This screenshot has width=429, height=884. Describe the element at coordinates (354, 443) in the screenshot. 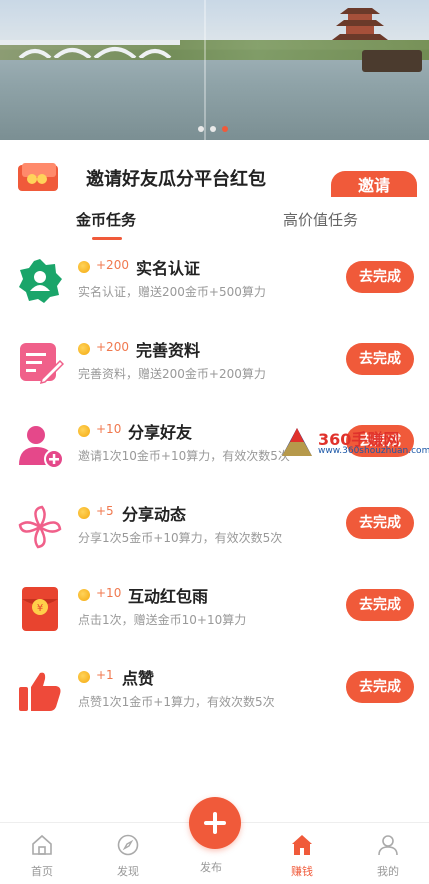

I see `watermark: 360手赚网 www.360shouzhuan.com` at that location.